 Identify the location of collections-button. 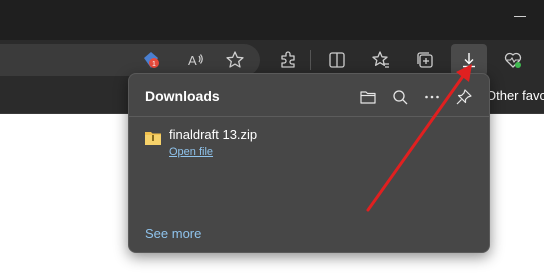
(425, 60).